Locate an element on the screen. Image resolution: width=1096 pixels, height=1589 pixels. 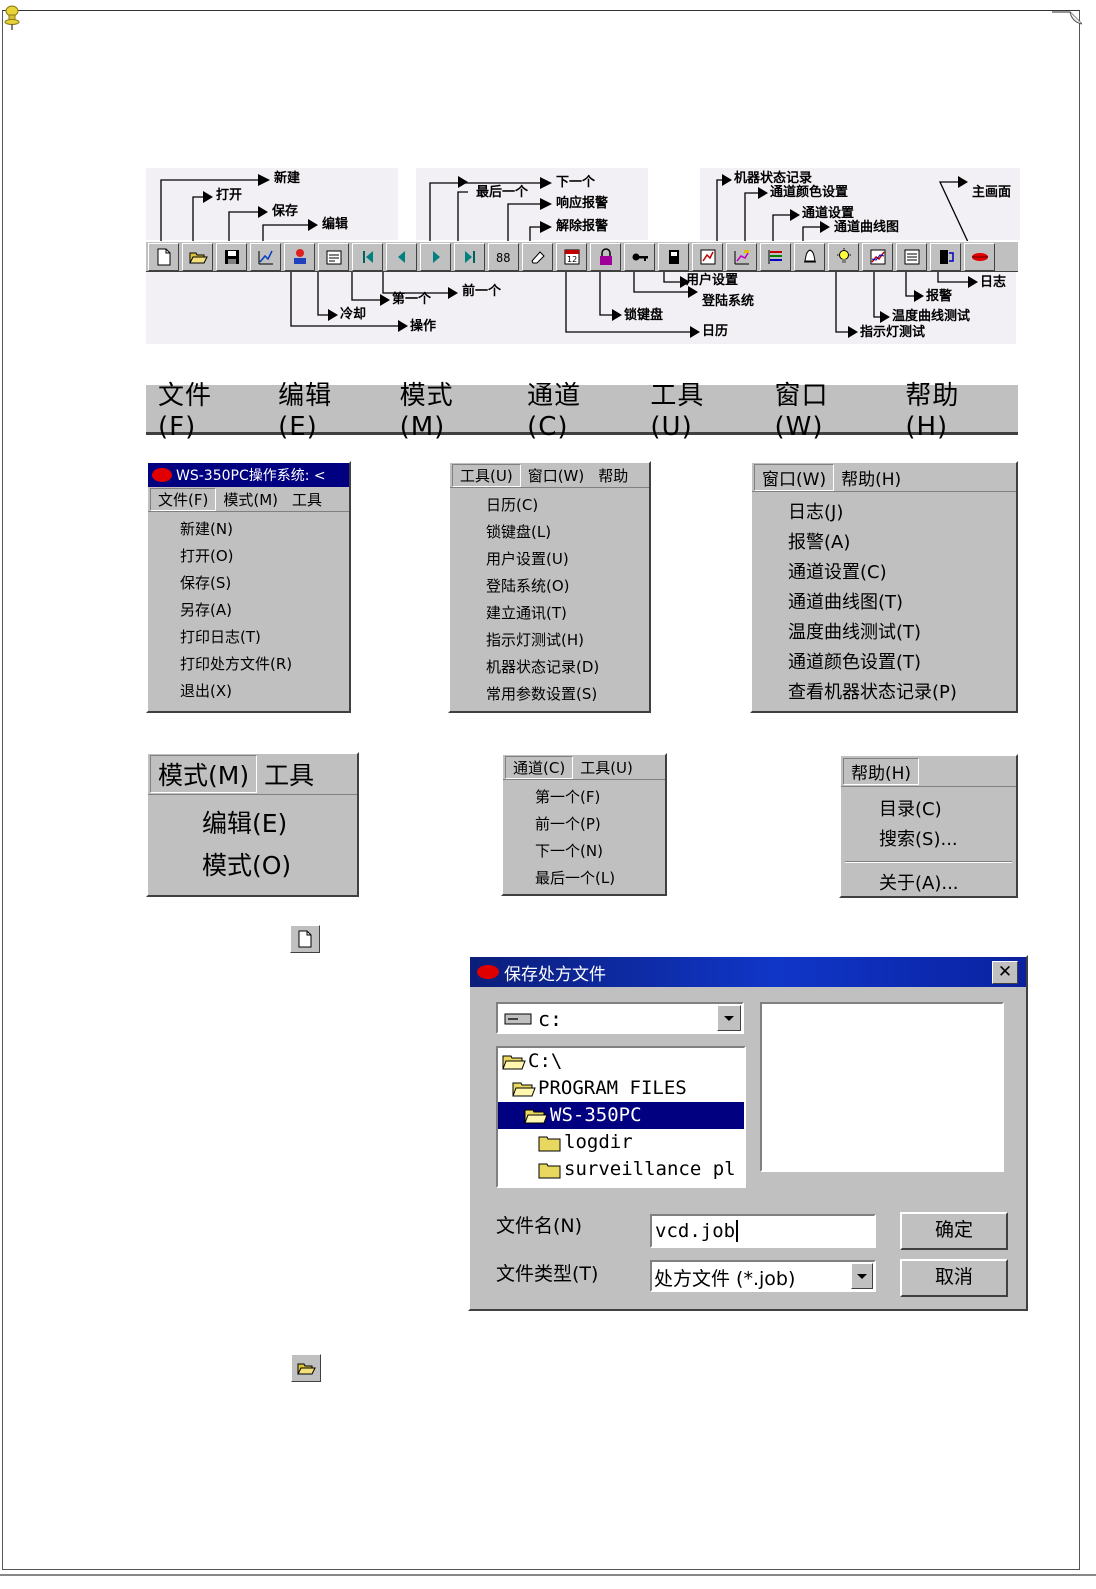
filename-input: vcd.job is located at coordinates (763, 1231).